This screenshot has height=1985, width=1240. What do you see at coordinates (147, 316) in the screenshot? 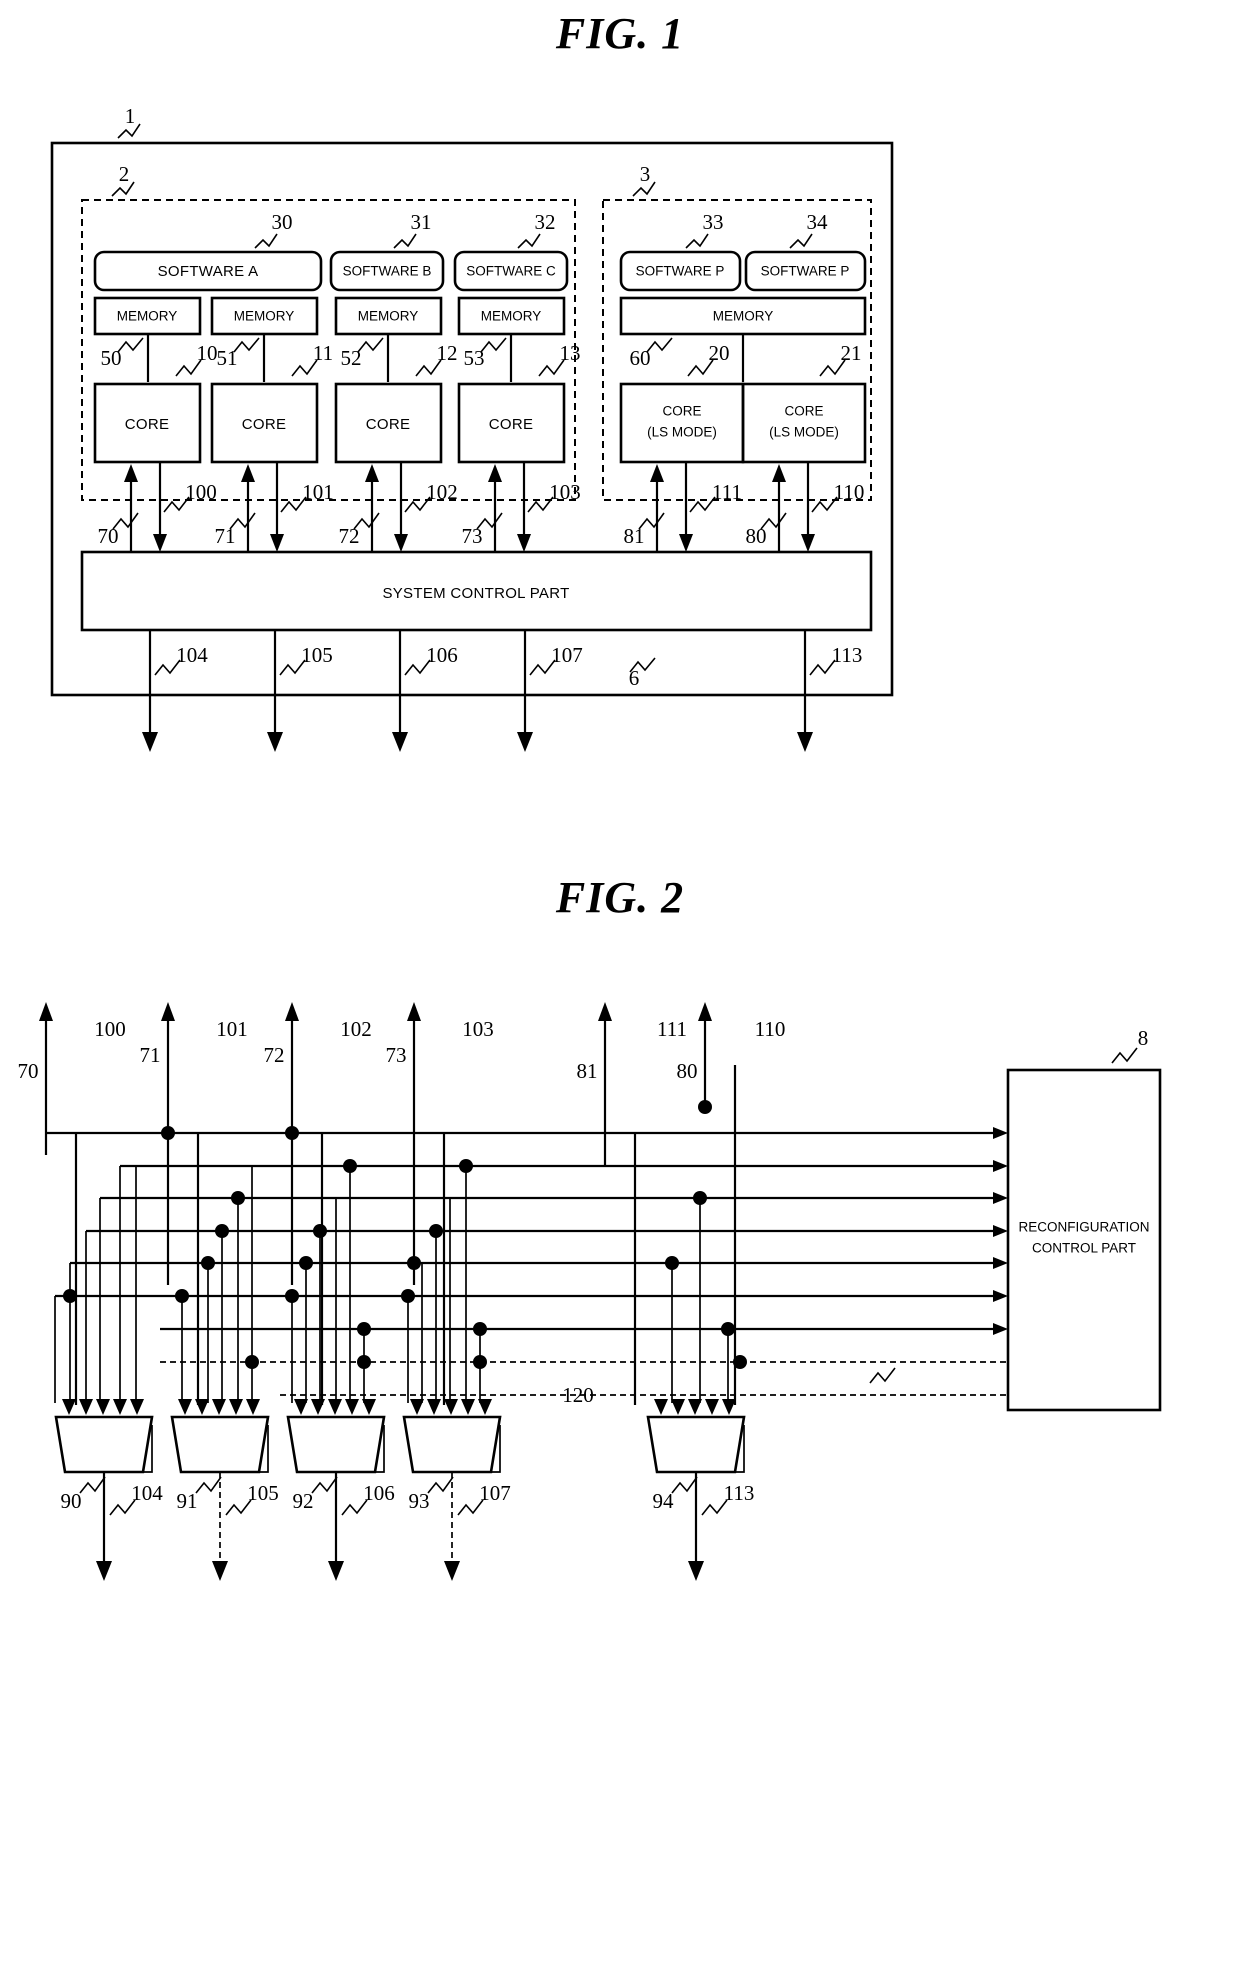
I see `memory-50-label: MEMORY` at bounding box center [147, 316].